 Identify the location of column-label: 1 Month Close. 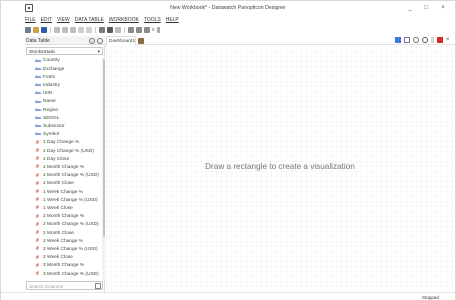
(58, 184).